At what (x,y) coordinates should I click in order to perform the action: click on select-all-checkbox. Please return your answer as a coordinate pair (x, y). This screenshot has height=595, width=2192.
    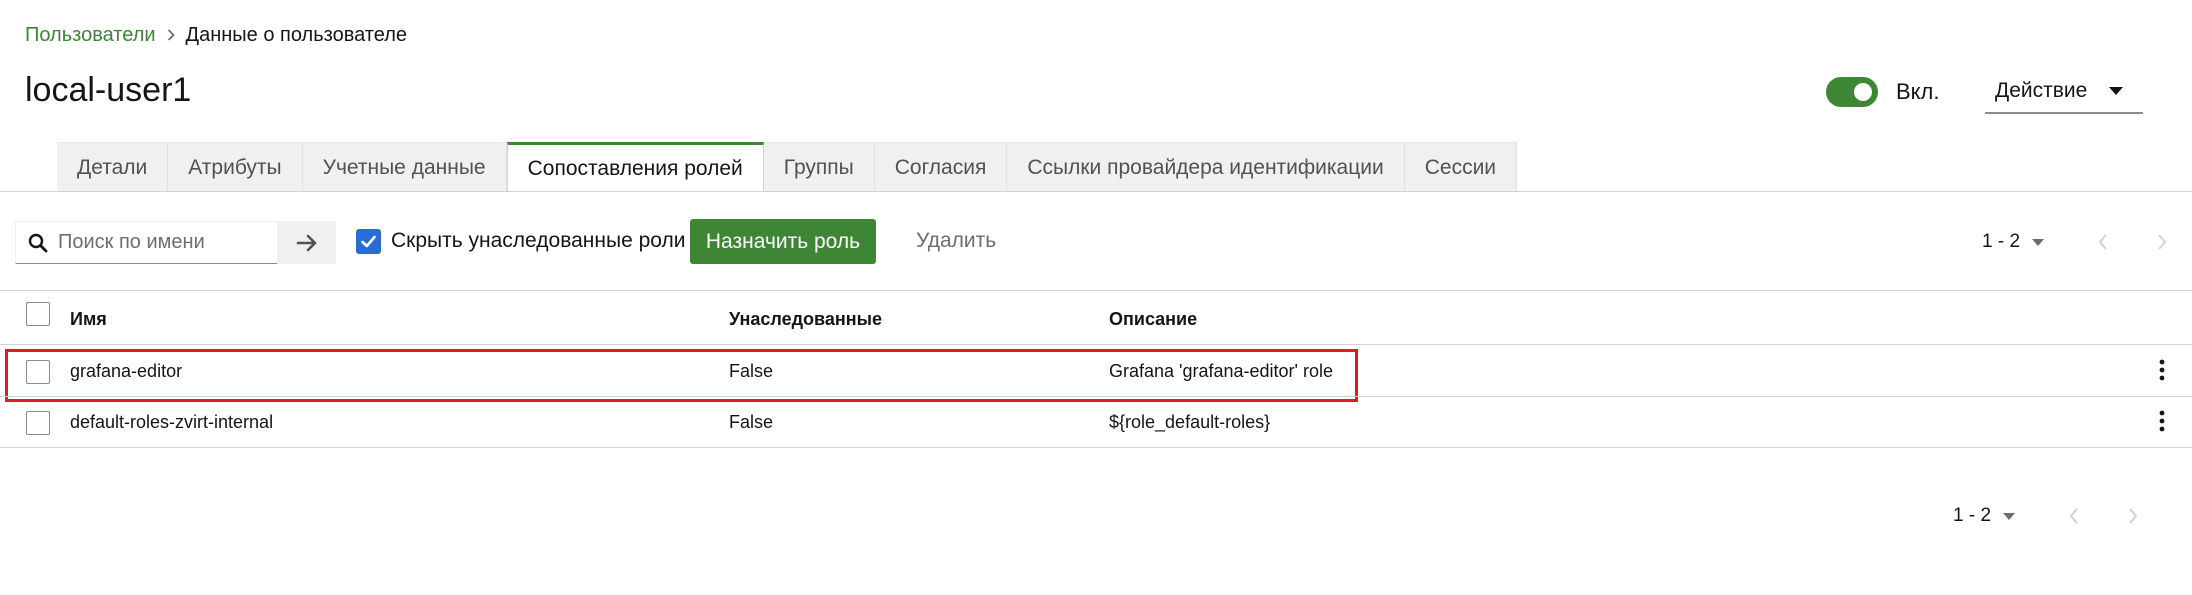
    Looking at the image, I should click on (38, 314).